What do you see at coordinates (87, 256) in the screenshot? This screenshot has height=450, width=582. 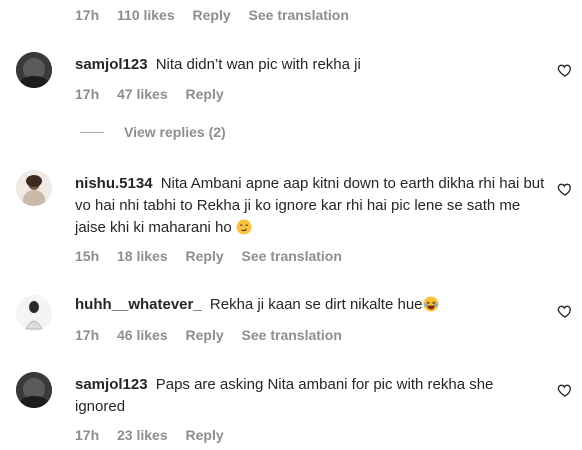 I see `comment-time: 15h` at bounding box center [87, 256].